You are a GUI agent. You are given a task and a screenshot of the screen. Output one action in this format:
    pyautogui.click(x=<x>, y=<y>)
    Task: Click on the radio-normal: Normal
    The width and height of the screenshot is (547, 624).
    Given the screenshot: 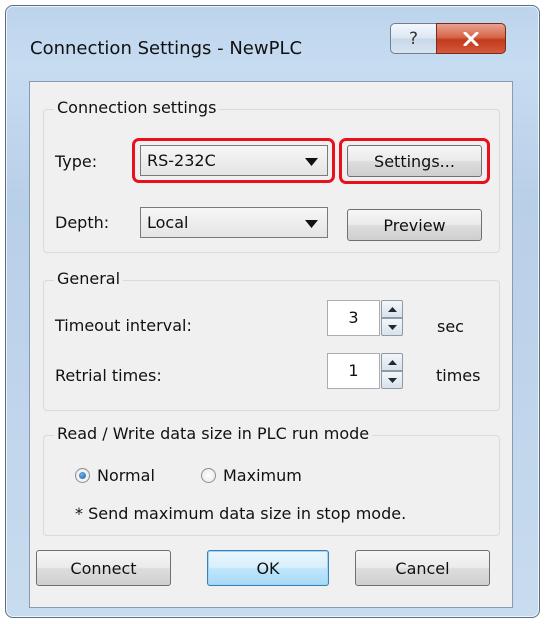 What is the action you would take?
    pyautogui.click(x=130, y=477)
    